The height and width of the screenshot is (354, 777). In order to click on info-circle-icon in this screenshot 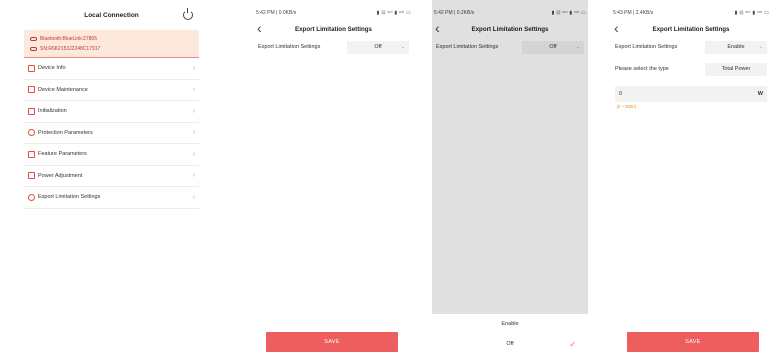, I will do `click(31, 197)`.